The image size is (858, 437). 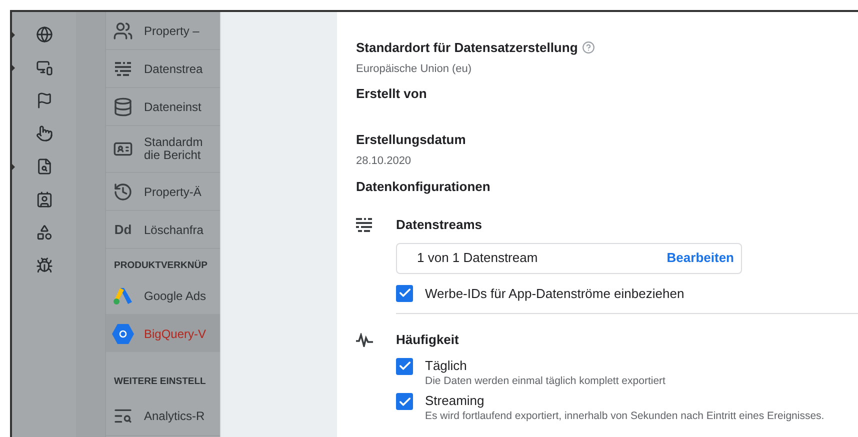 What do you see at coordinates (123, 334) in the screenshot?
I see `hexagon-logo-icon` at bounding box center [123, 334].